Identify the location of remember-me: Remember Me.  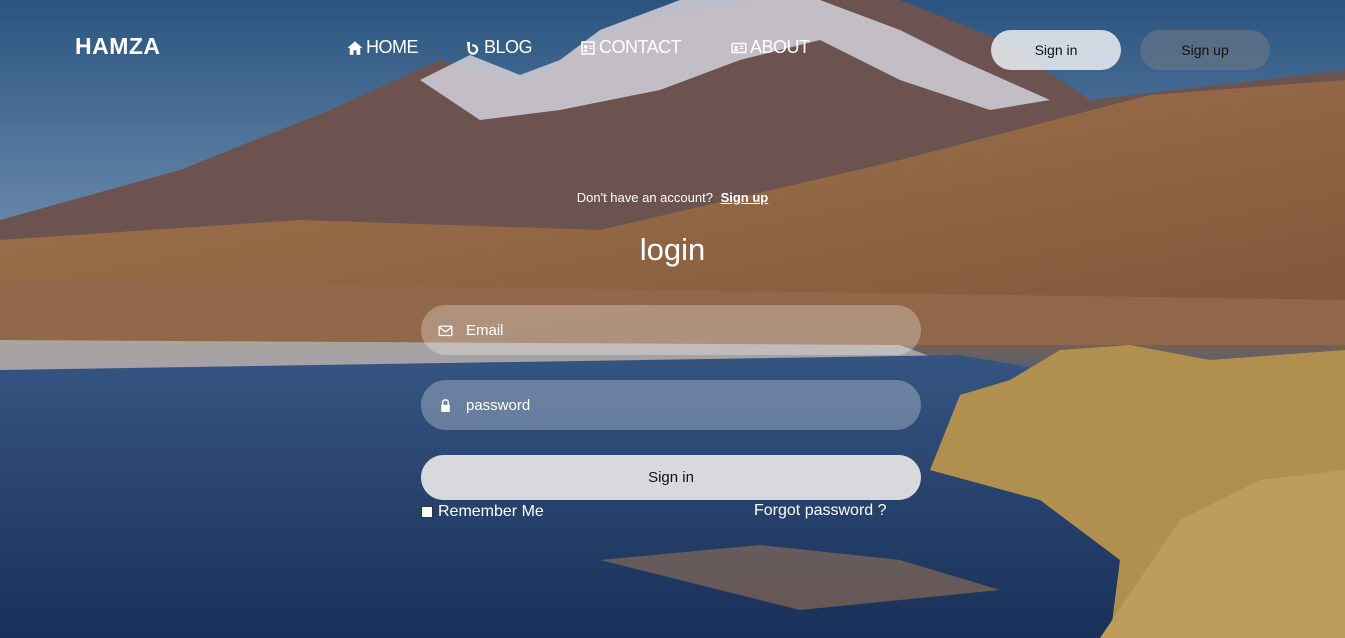
(482, 512).